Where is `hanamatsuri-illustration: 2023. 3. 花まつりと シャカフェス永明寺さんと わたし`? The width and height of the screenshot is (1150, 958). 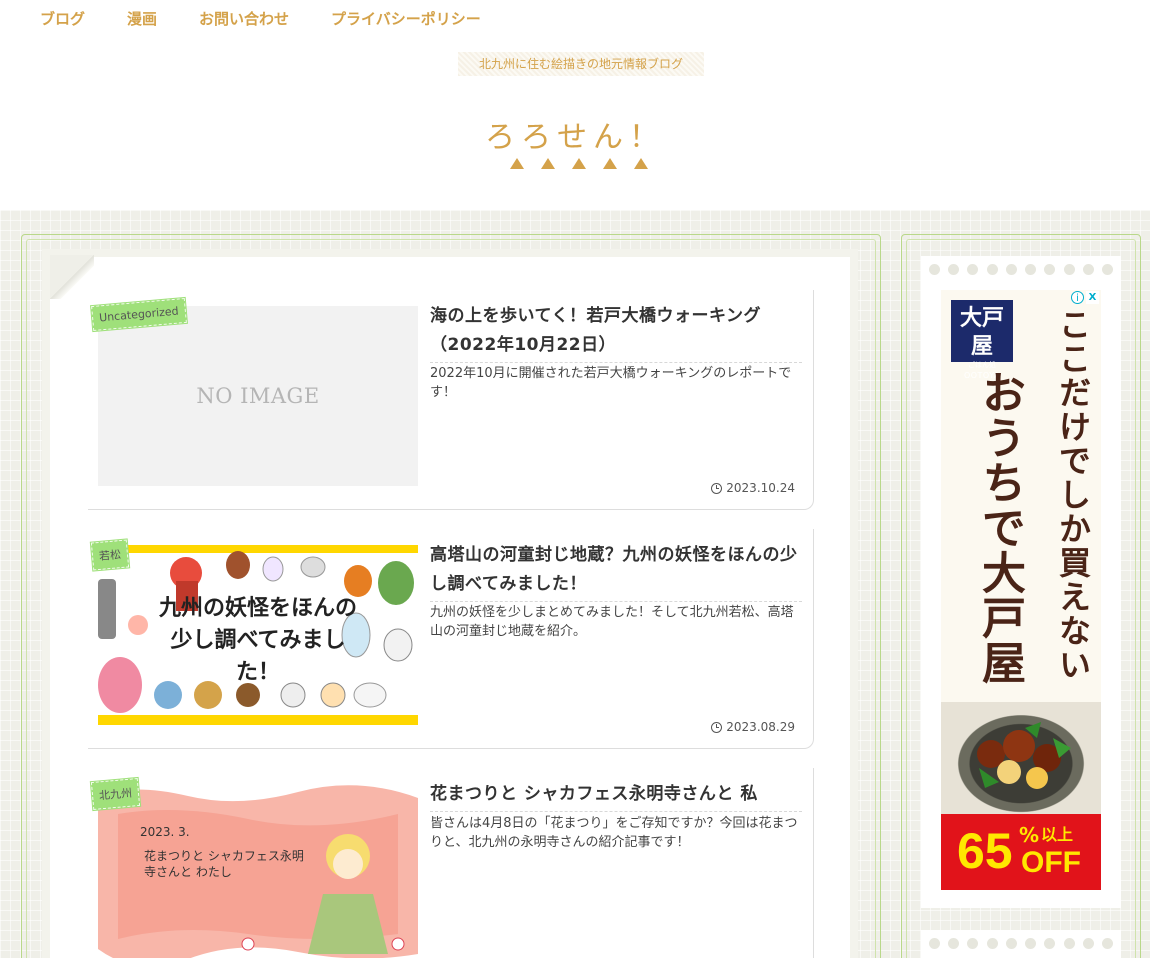 hanamatsuri-illustration: 2023. 3. 花まつりと シャカフェス永明寺さんと わたし is located at coordinates (258, 871).